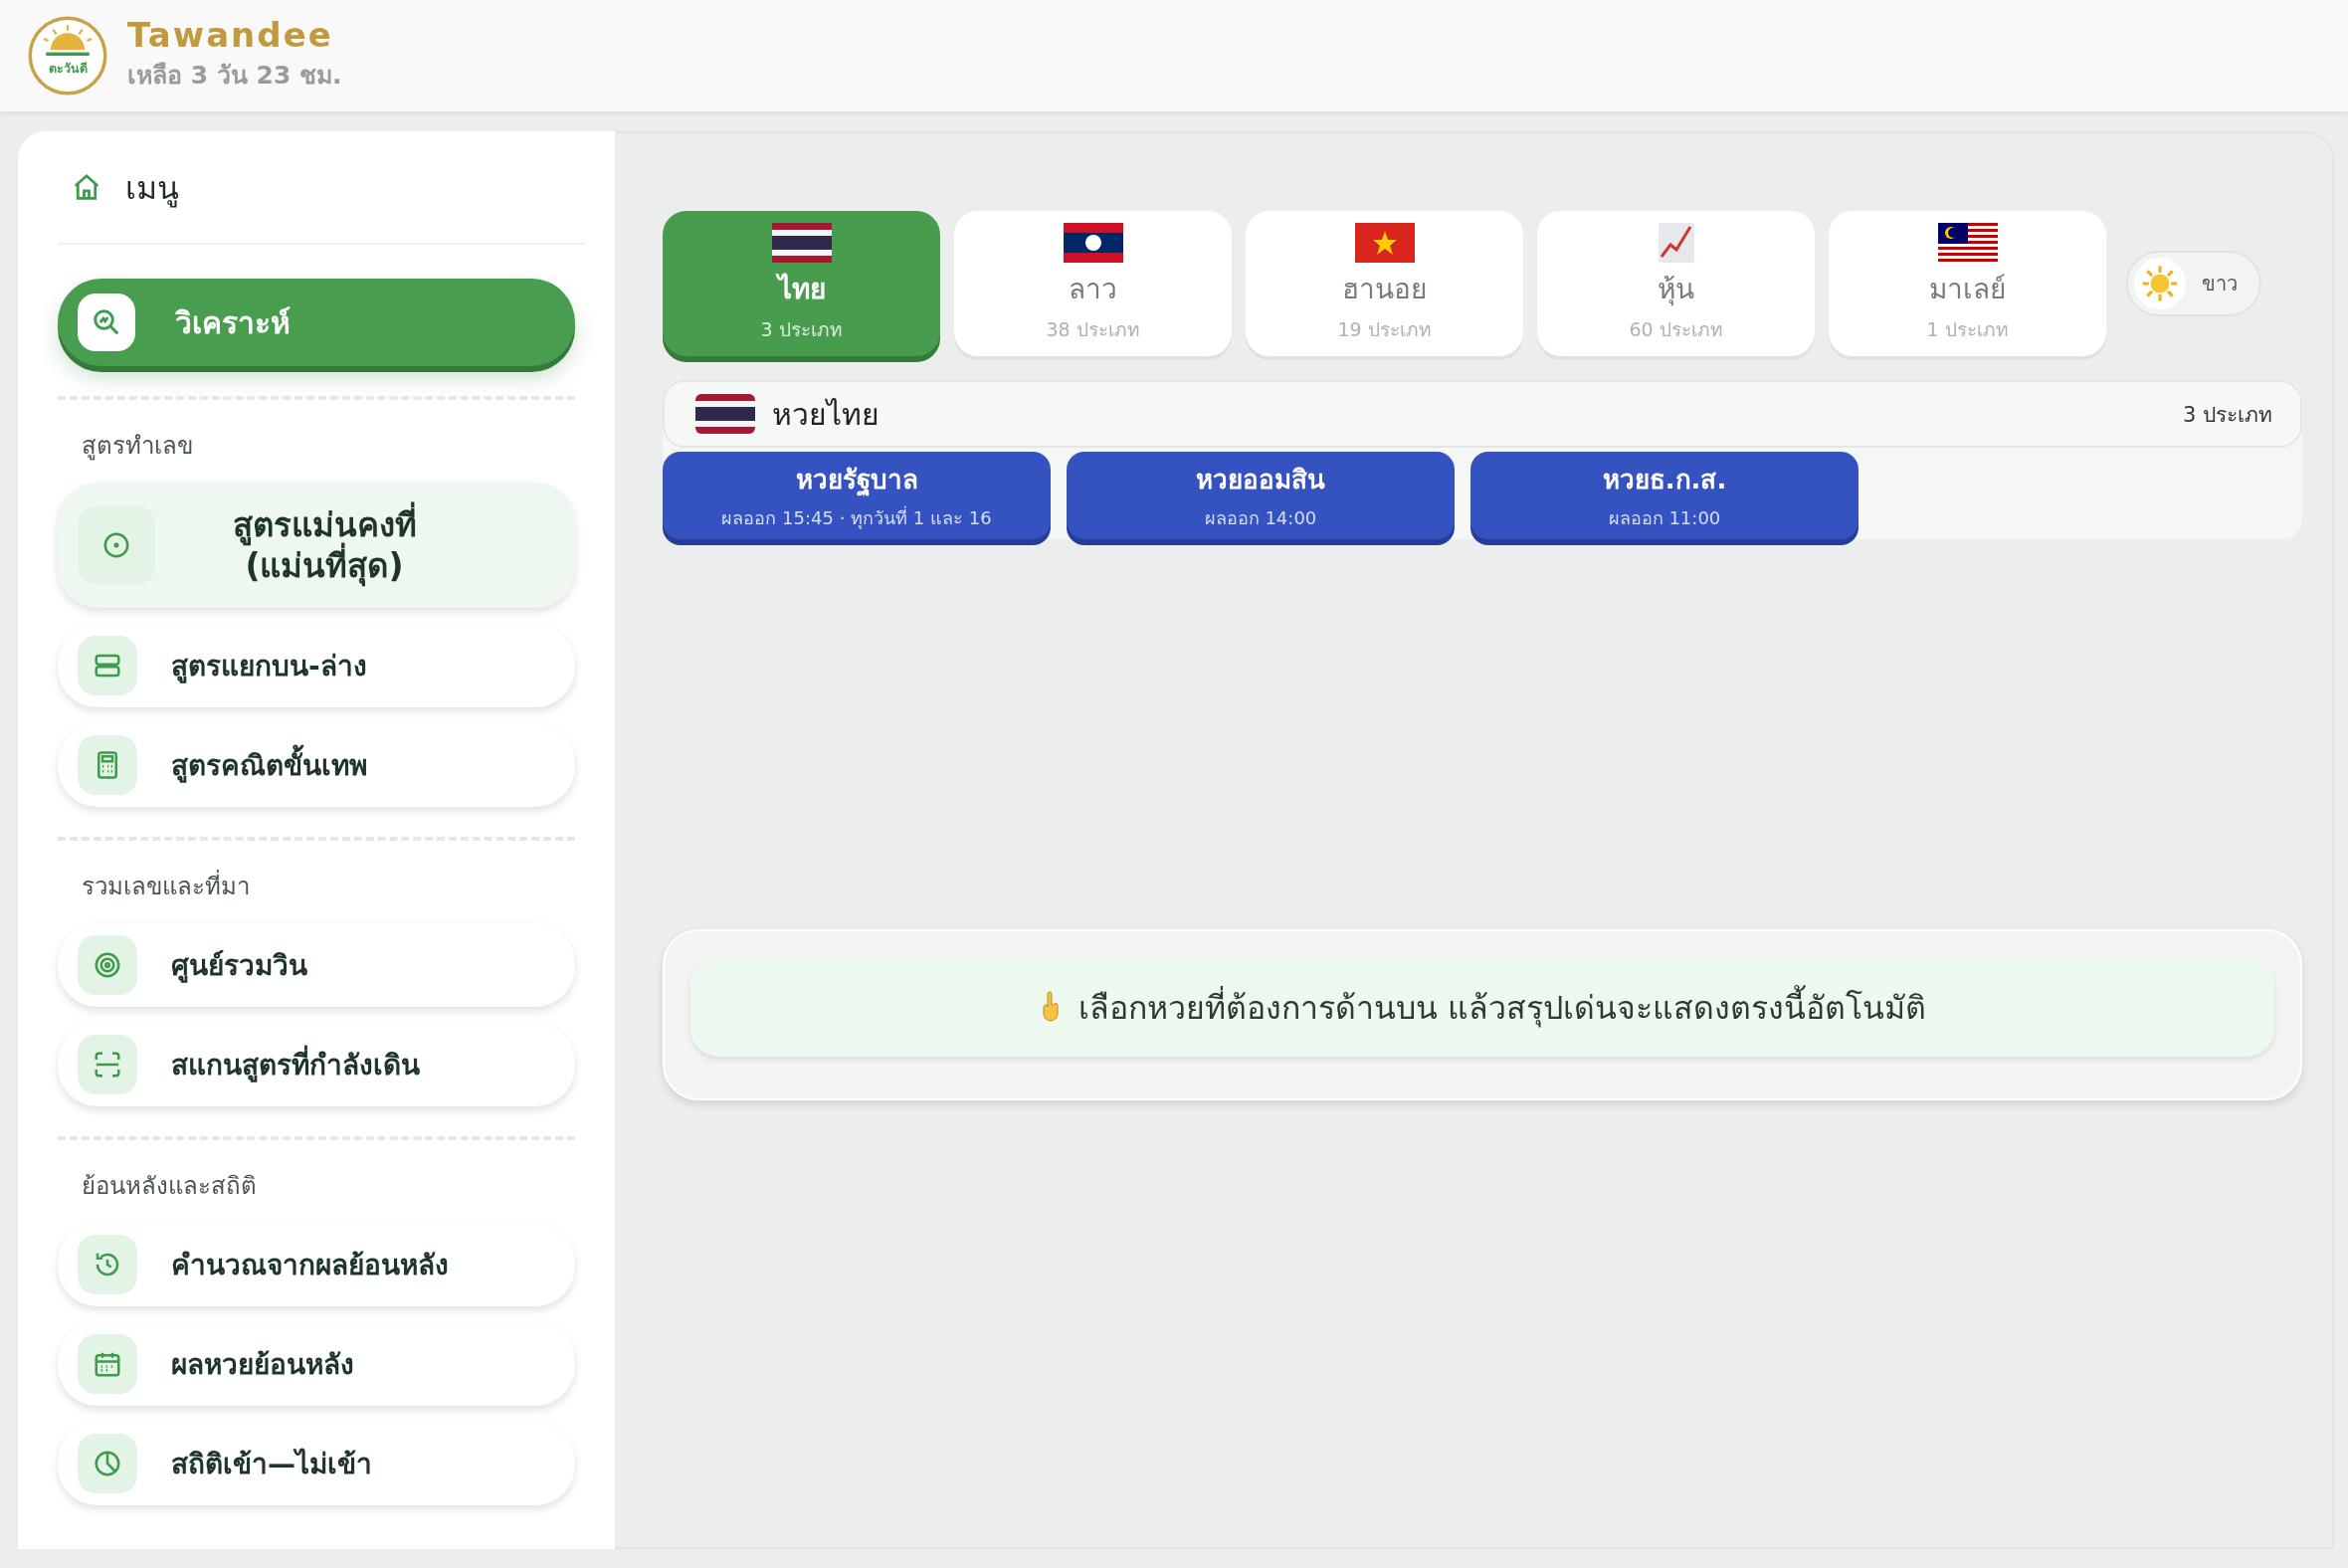  Describe the element at coordinates (234, 75) in the screenshot. I see `countdown-text: เหลือ 3 วัน 23 ชม.` at that location.